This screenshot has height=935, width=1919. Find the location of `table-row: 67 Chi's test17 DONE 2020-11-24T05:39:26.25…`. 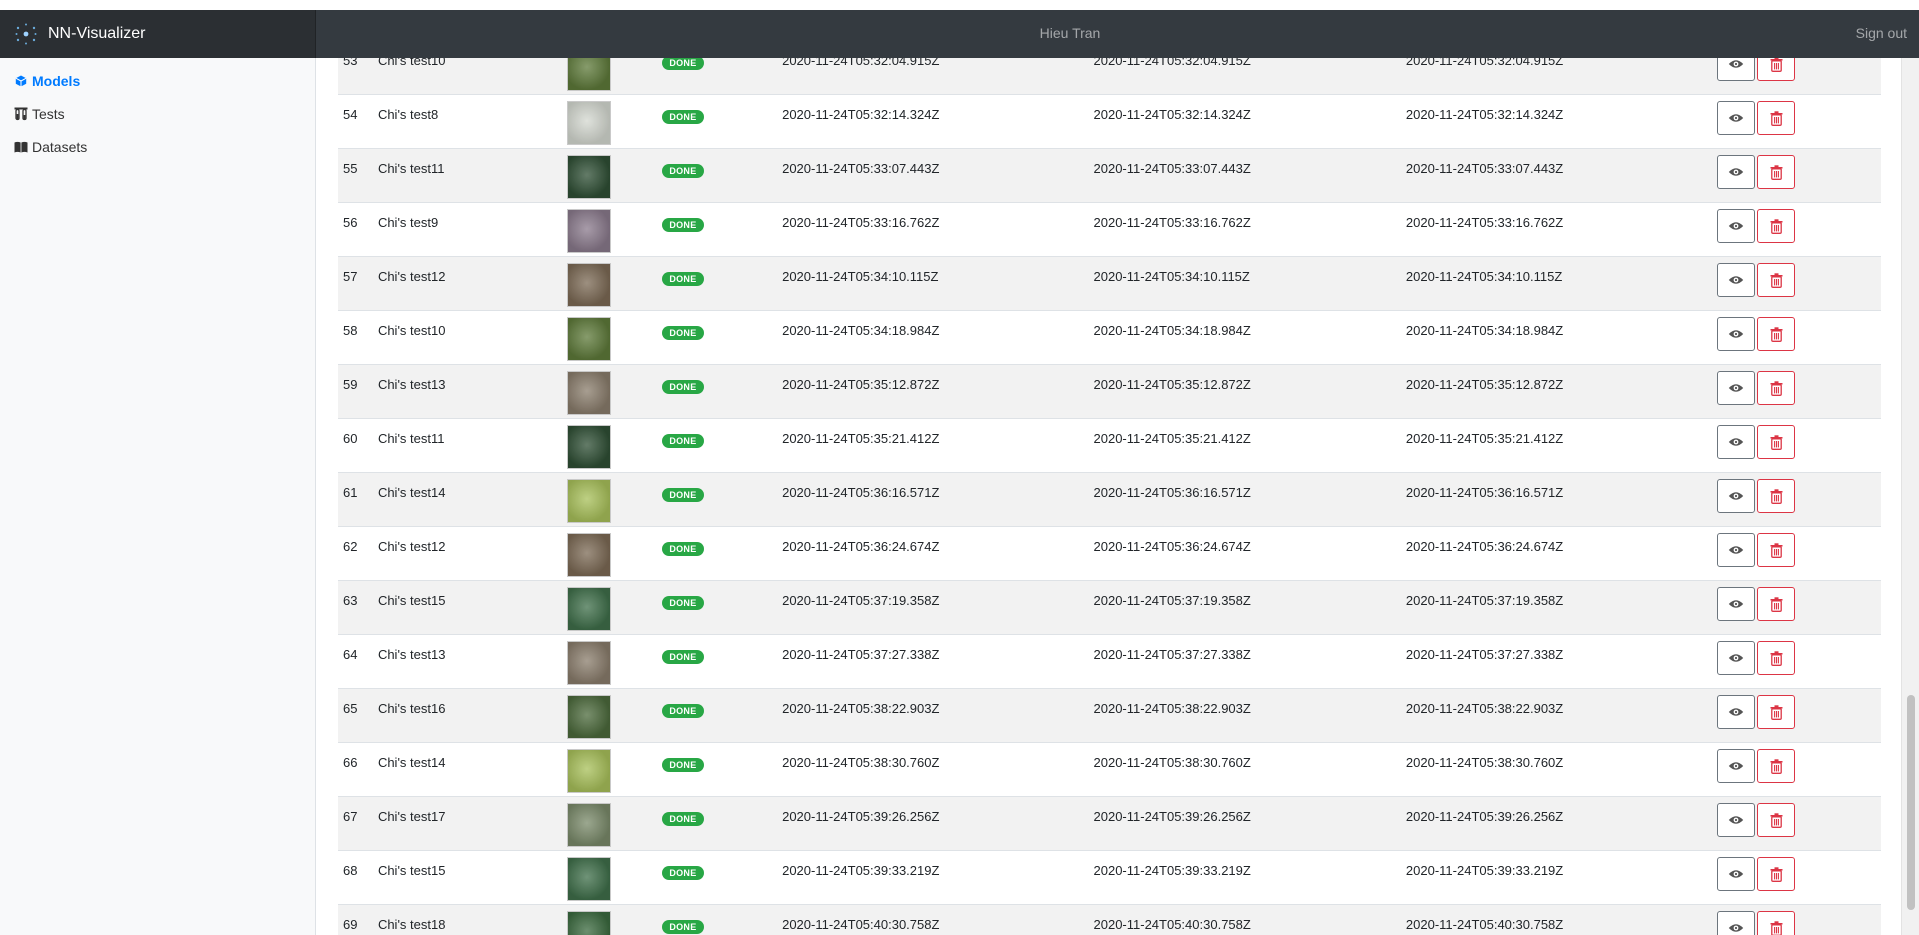

table-row: 67 Chi's test17 DONE 2020-11-24T05:39:26.25… is located at coordinates (1109, 823).